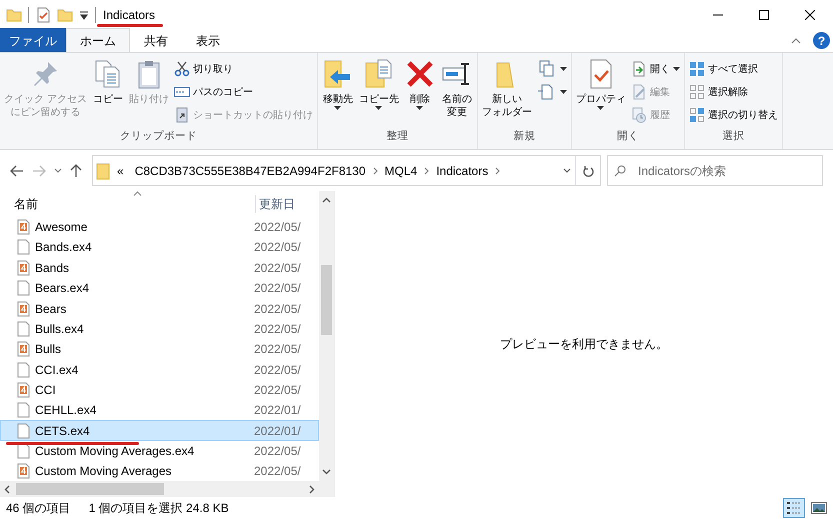 This screenshot has width=833, height=519. I want to click on file-row: CCI.ex4 2022/05/, so click(159, 369).